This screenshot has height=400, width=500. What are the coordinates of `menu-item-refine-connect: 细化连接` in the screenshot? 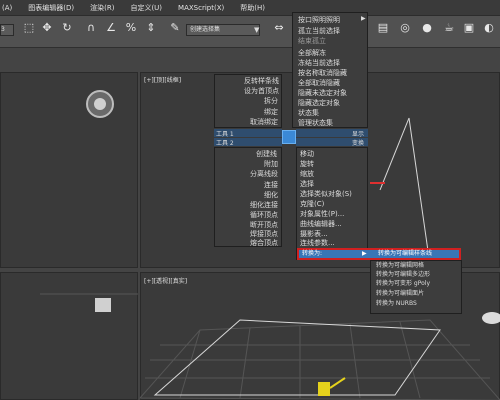 It's located at (264, 205).